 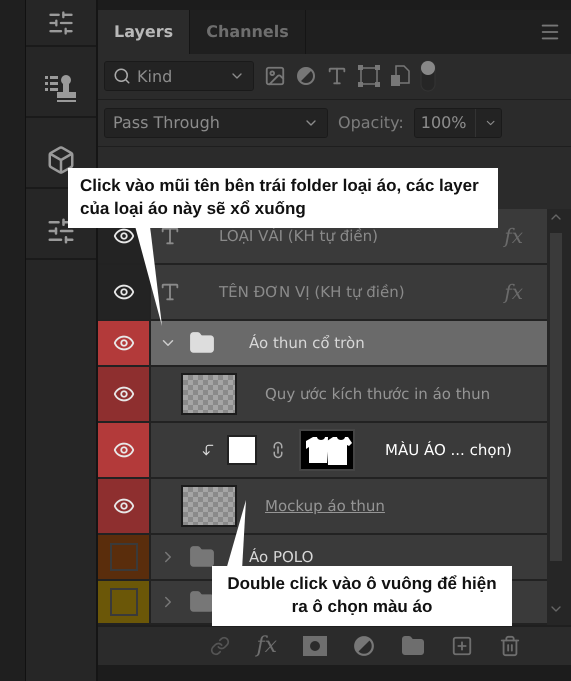 I want to click on clip-arrow-icon, so click(x=208, y=449).